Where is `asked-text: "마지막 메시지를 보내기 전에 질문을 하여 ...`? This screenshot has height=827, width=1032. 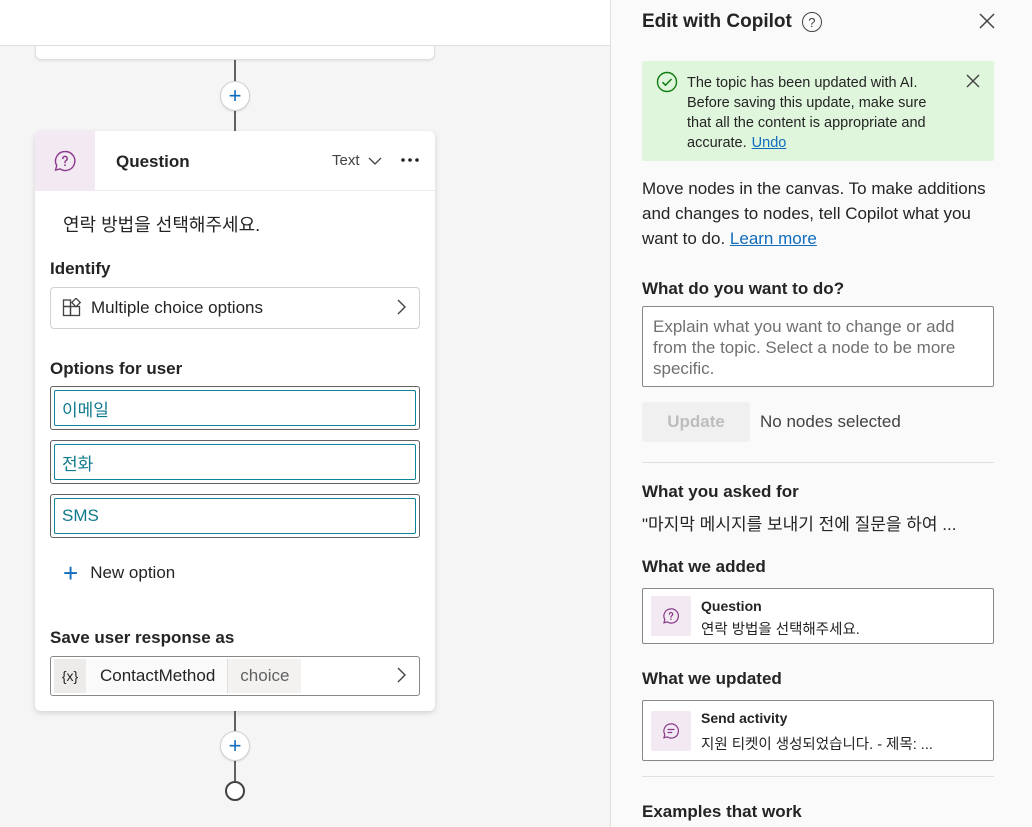
asked-text: "마지막 메시지를 보내기 전에 질문을 하여 ... is located at coordinates (799, 524).